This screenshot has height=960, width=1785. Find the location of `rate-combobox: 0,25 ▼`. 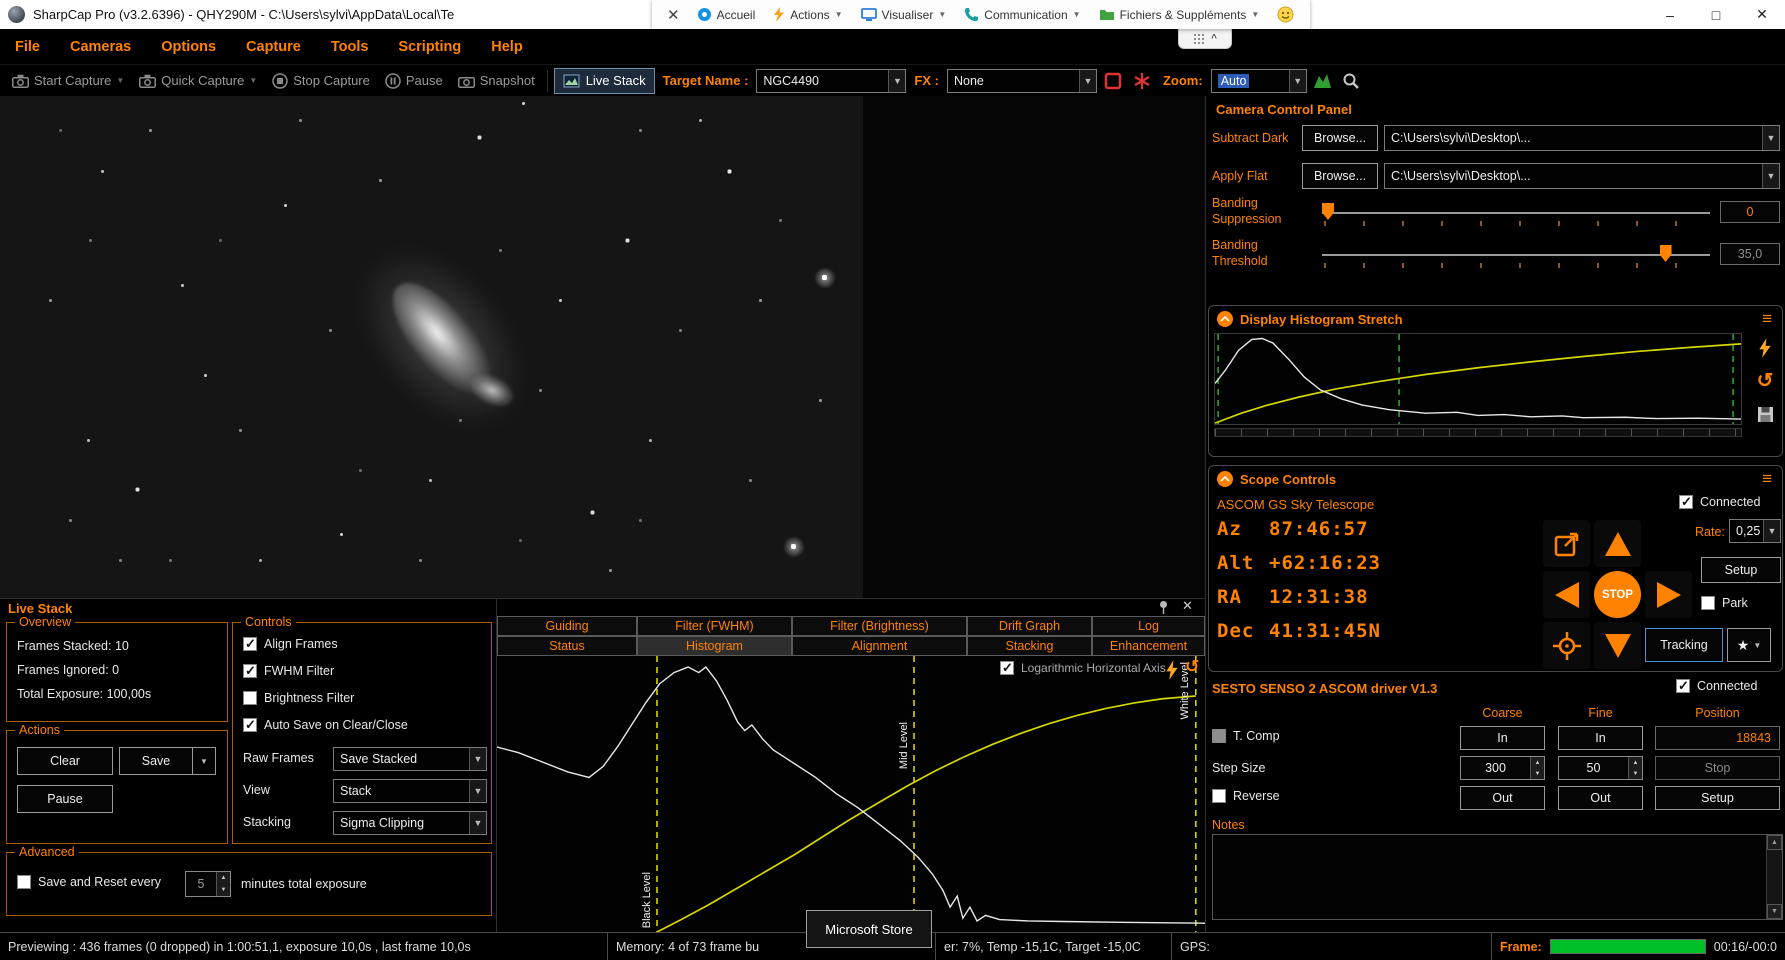

rate-combobox: 0,25 ▼ is located at coordinates (1755, 531).